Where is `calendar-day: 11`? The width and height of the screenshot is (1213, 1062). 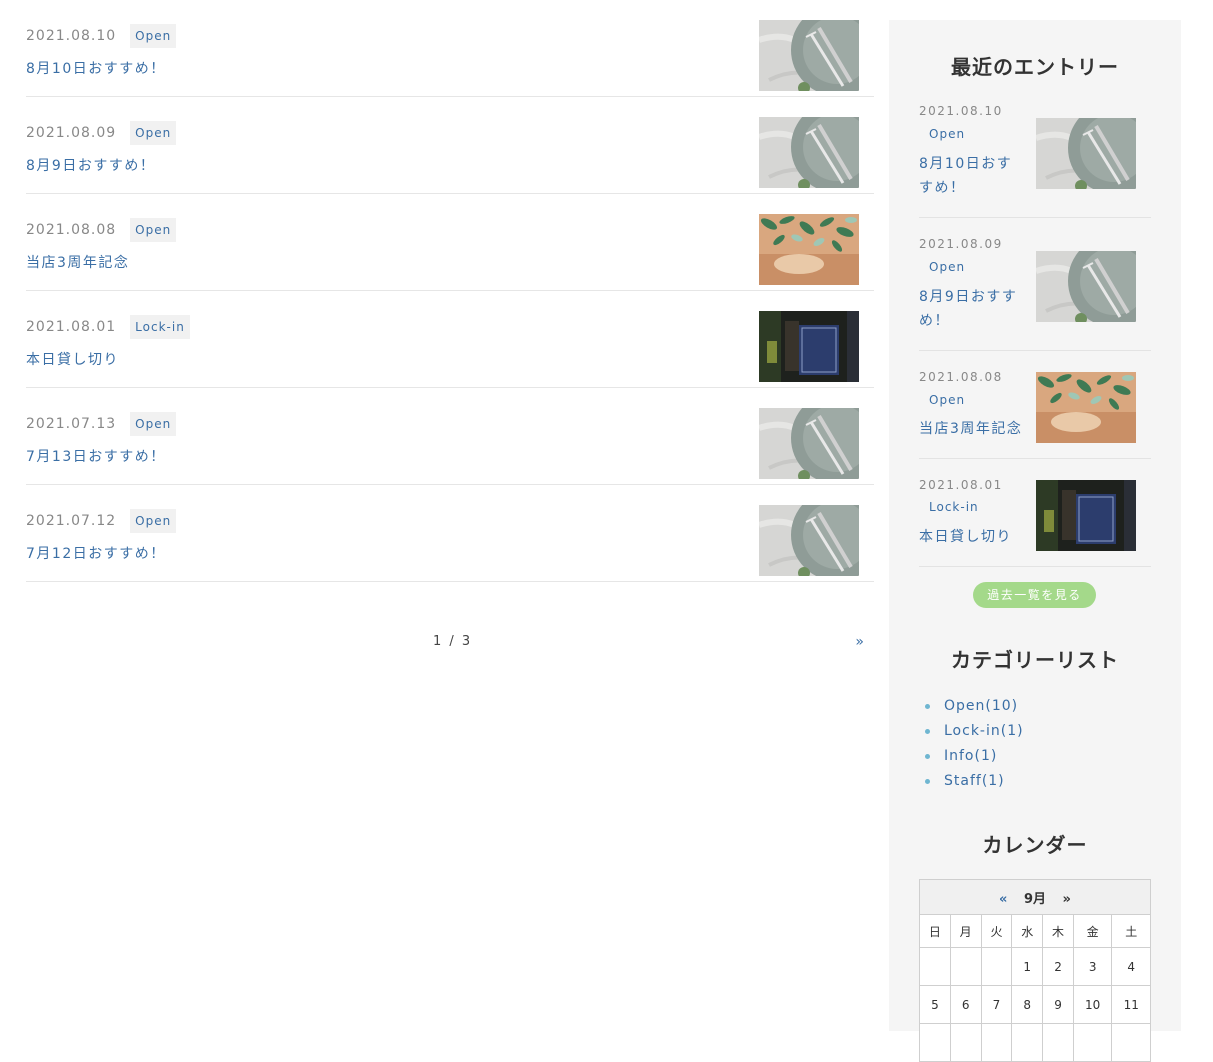 calendar-day: 11 is located at coordinates (1131, 1004).